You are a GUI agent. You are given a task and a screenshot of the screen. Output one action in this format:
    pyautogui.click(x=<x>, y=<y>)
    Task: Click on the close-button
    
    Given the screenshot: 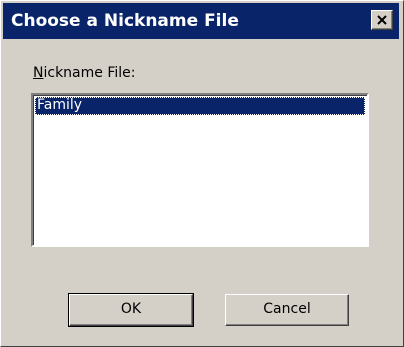 What is the action you would take?
    pyautogui.click(x=382, y=20)
    